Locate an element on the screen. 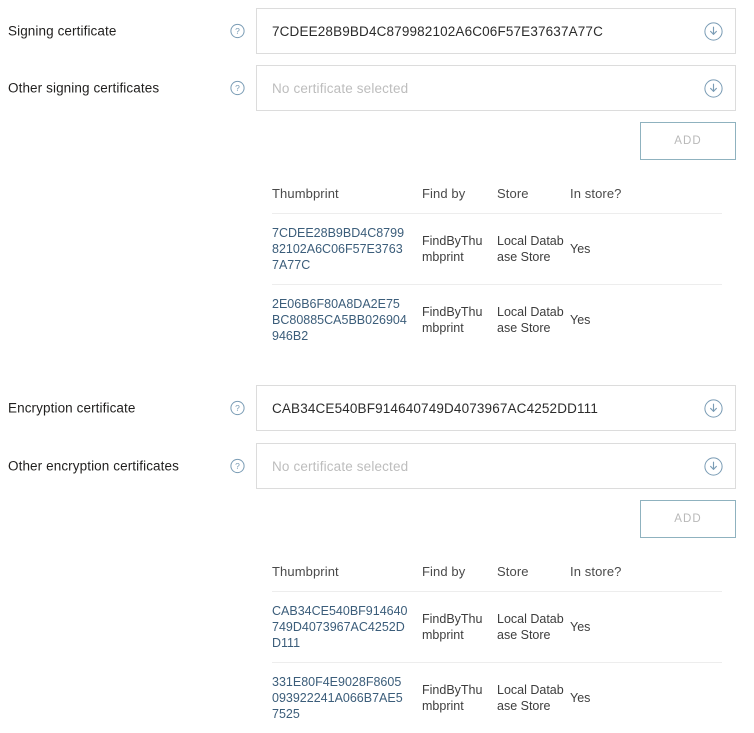 The image size is (754, 733). other-encryption-certificates-input-box: No certificate selected is located at coordinates (496, 466).